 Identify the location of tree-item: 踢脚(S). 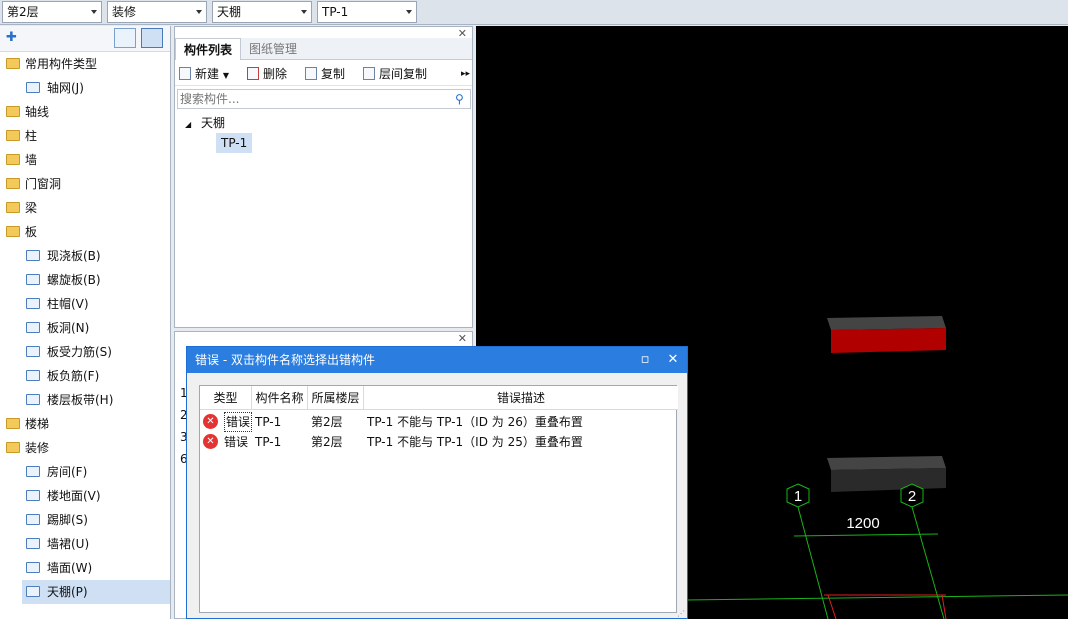
(85, 520).